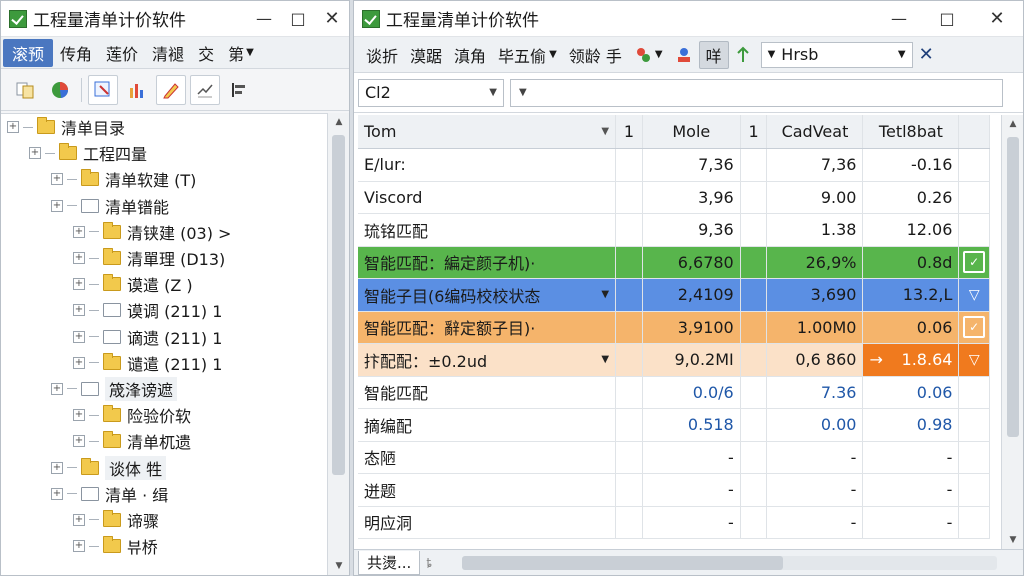  What do you see at coordinates (605, 359) in the screenshot?
I see `chevron-down-icon: ▼` at bounding box center [605, 359].